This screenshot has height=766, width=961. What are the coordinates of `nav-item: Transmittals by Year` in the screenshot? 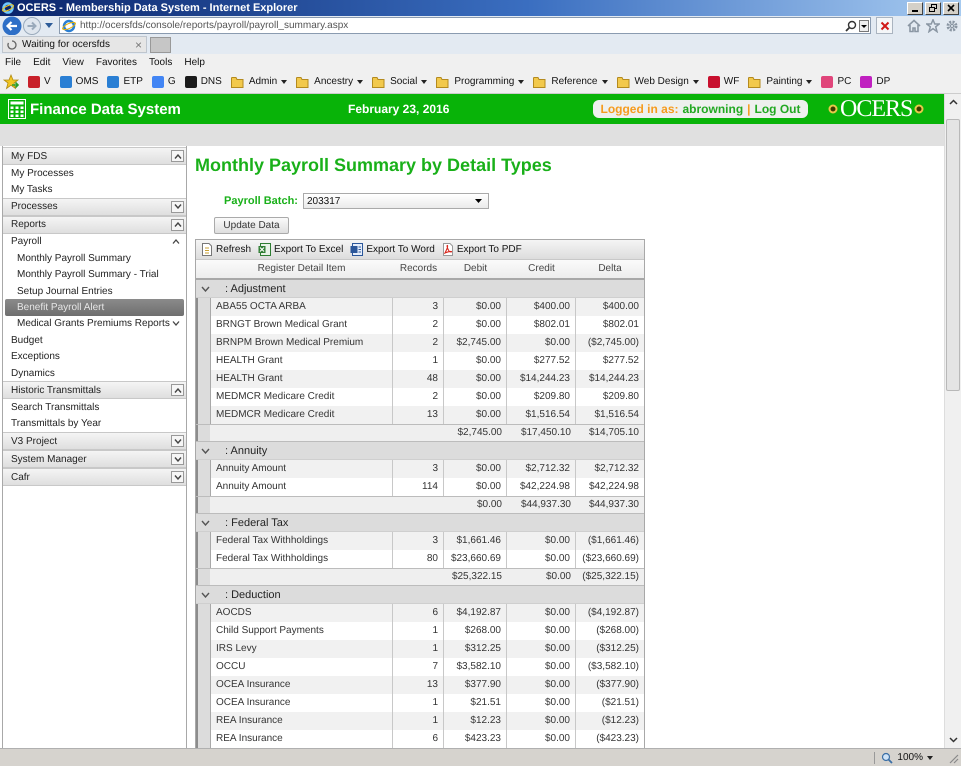 It's located at (94, 424).